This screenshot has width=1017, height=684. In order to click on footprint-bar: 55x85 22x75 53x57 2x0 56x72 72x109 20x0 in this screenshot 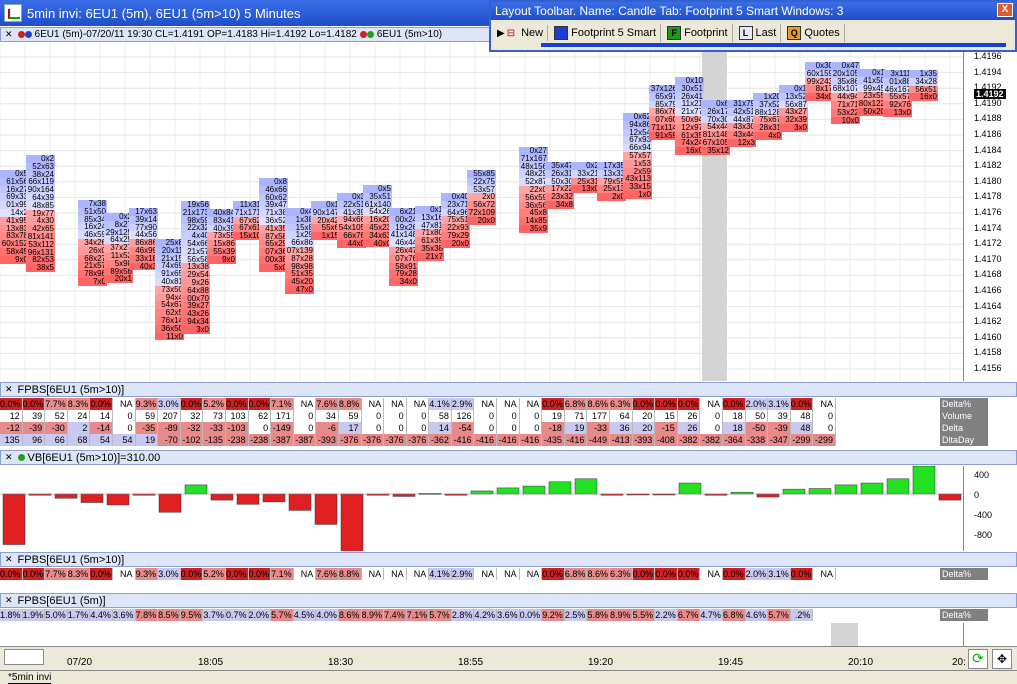, I will do `click(481, 197)`.